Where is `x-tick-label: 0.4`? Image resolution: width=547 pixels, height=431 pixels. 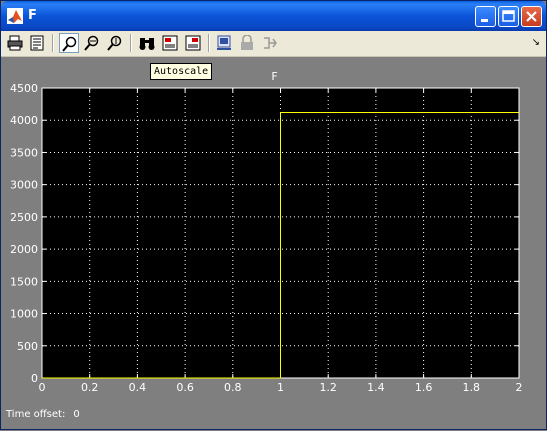
x-tick-label: 0.4 is located at coordinates (138, 387).